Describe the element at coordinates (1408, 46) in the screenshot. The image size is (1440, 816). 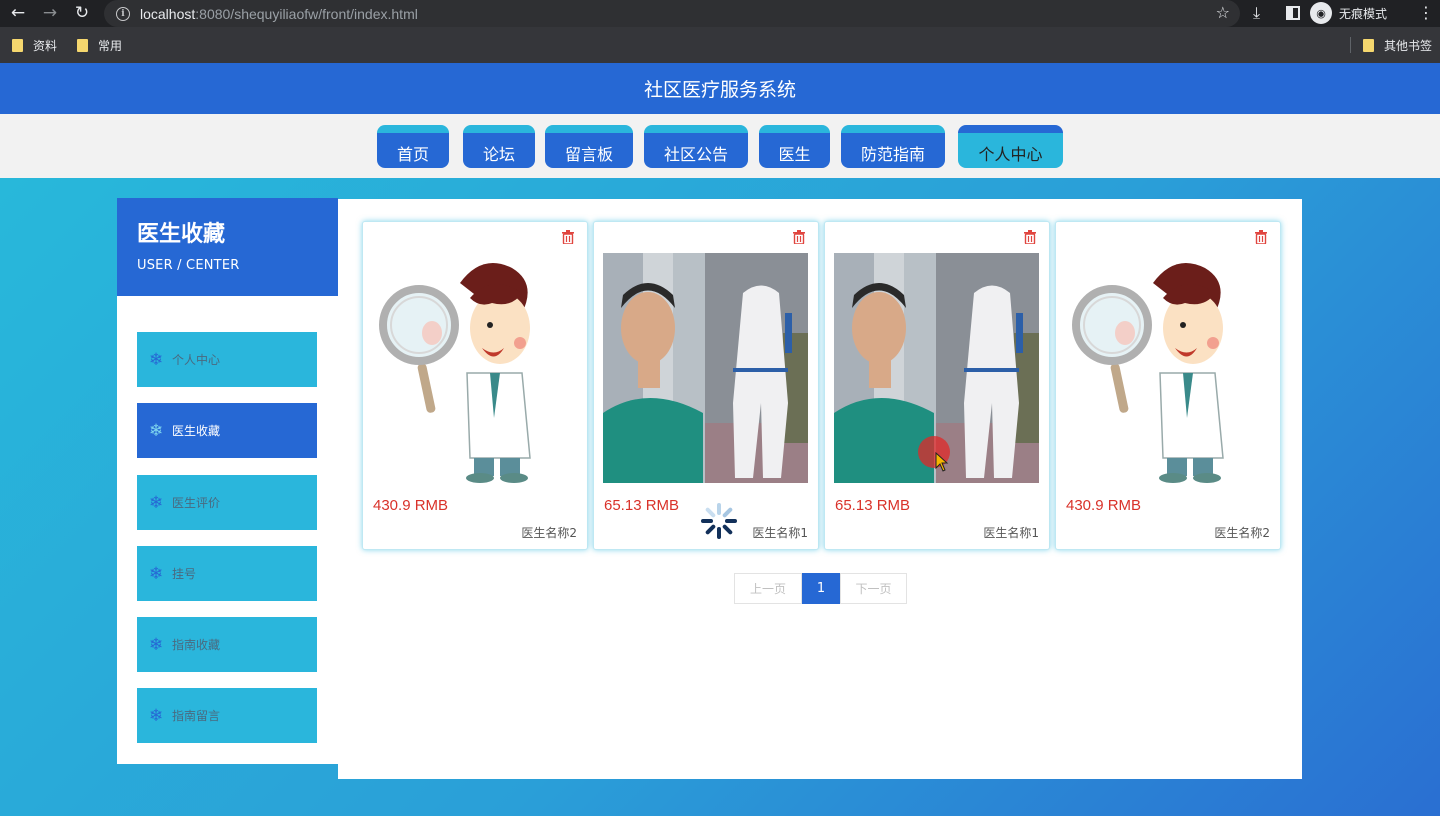
I see `bookmark-label: 其他书签` at that location.